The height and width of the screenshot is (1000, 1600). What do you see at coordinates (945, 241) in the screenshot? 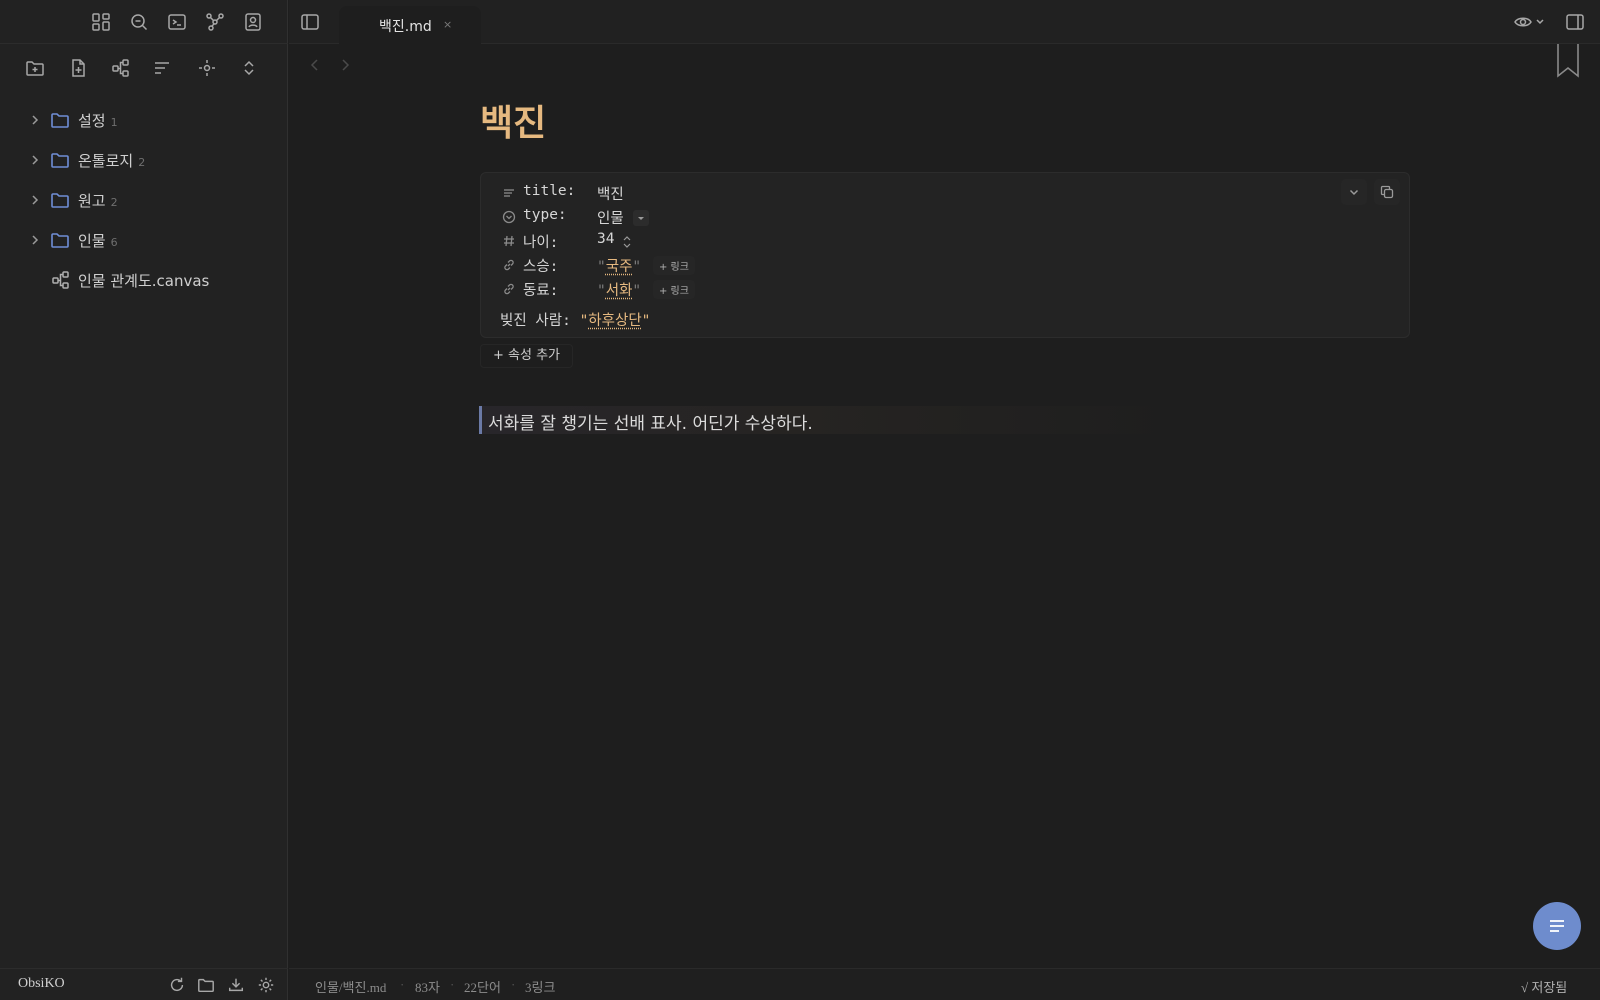
I see `property-age: 나이: 34` at bounding box center [945, 241].